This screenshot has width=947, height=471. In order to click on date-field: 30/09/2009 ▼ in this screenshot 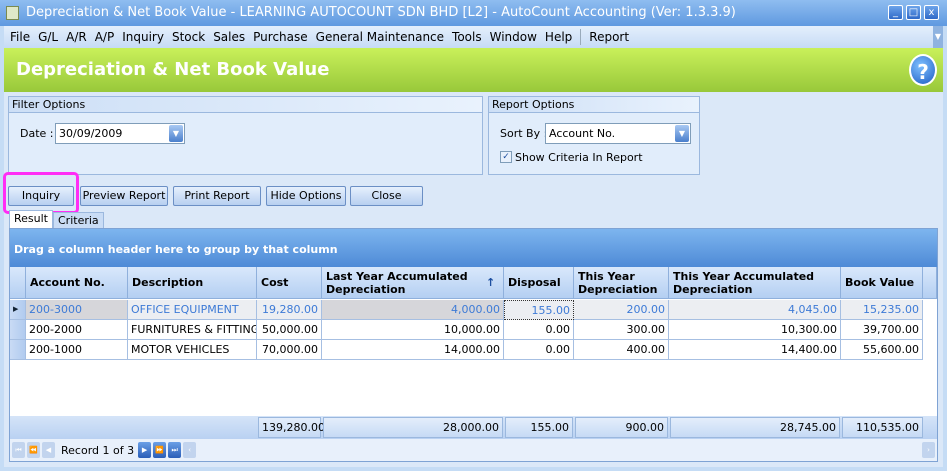, I will do `click(120, 133)`.